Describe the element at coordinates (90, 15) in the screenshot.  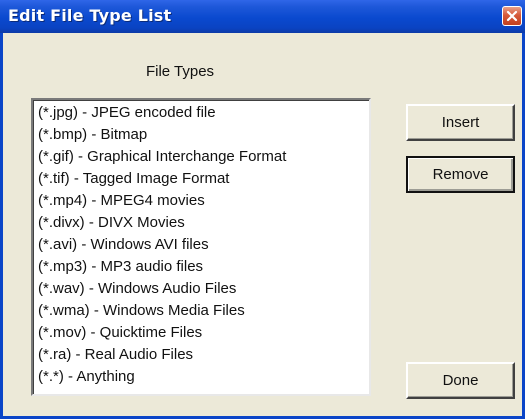
I see `window-title: Edit File Type List` at that location.